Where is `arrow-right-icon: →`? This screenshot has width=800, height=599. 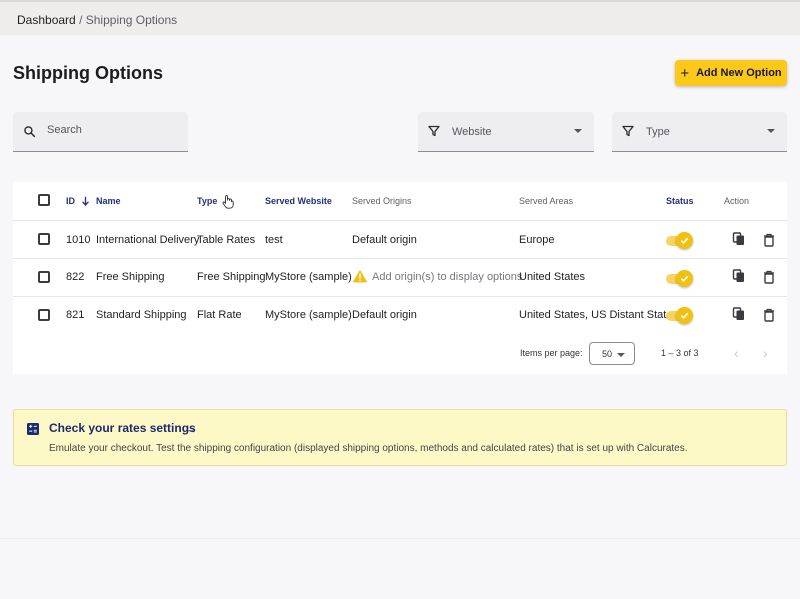 arrow-right-icon: → is located at coordinates (191, 428).